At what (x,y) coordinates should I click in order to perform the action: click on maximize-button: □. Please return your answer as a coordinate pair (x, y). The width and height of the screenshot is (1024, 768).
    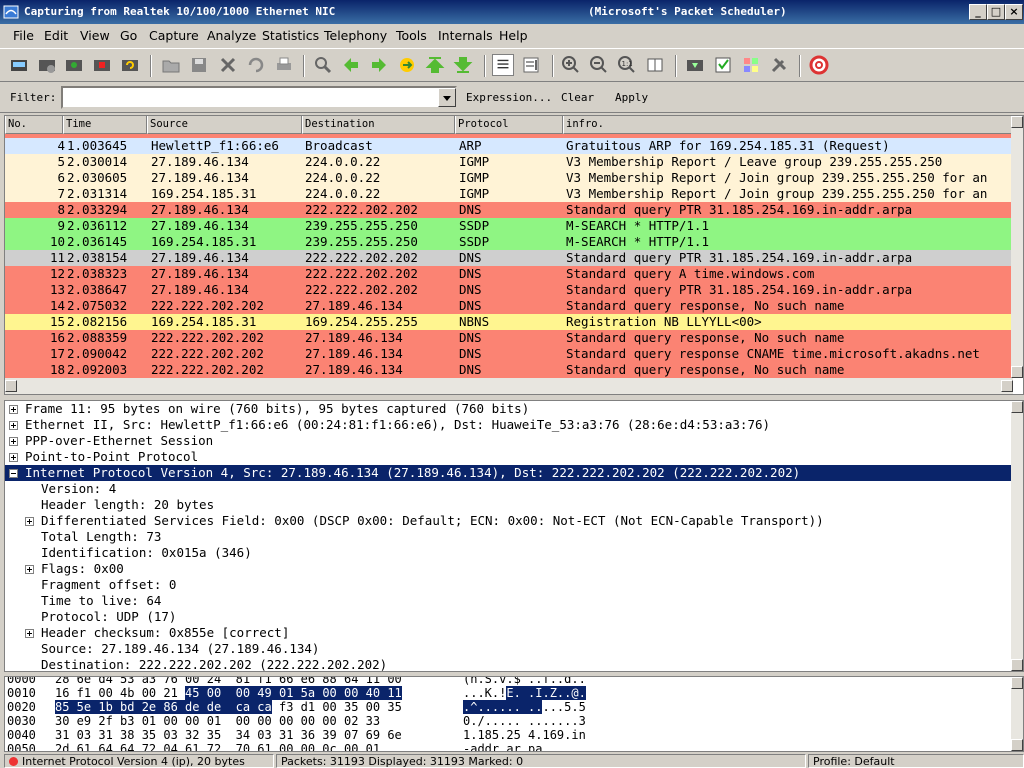
    Looking at the image, I should click on (996, 12).